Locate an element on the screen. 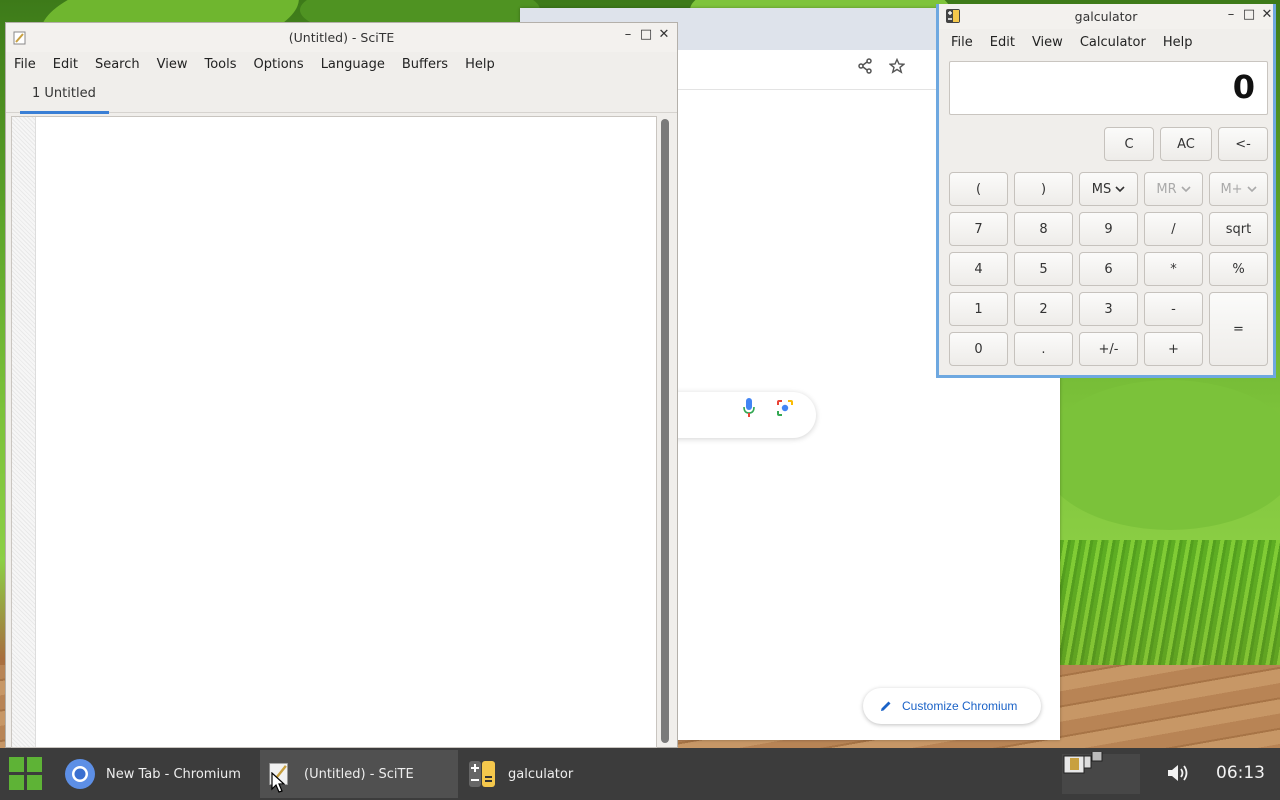 This screenshot has height=800, width=1280. digit-6-button: 6 is located at coordinates (1108, 269).